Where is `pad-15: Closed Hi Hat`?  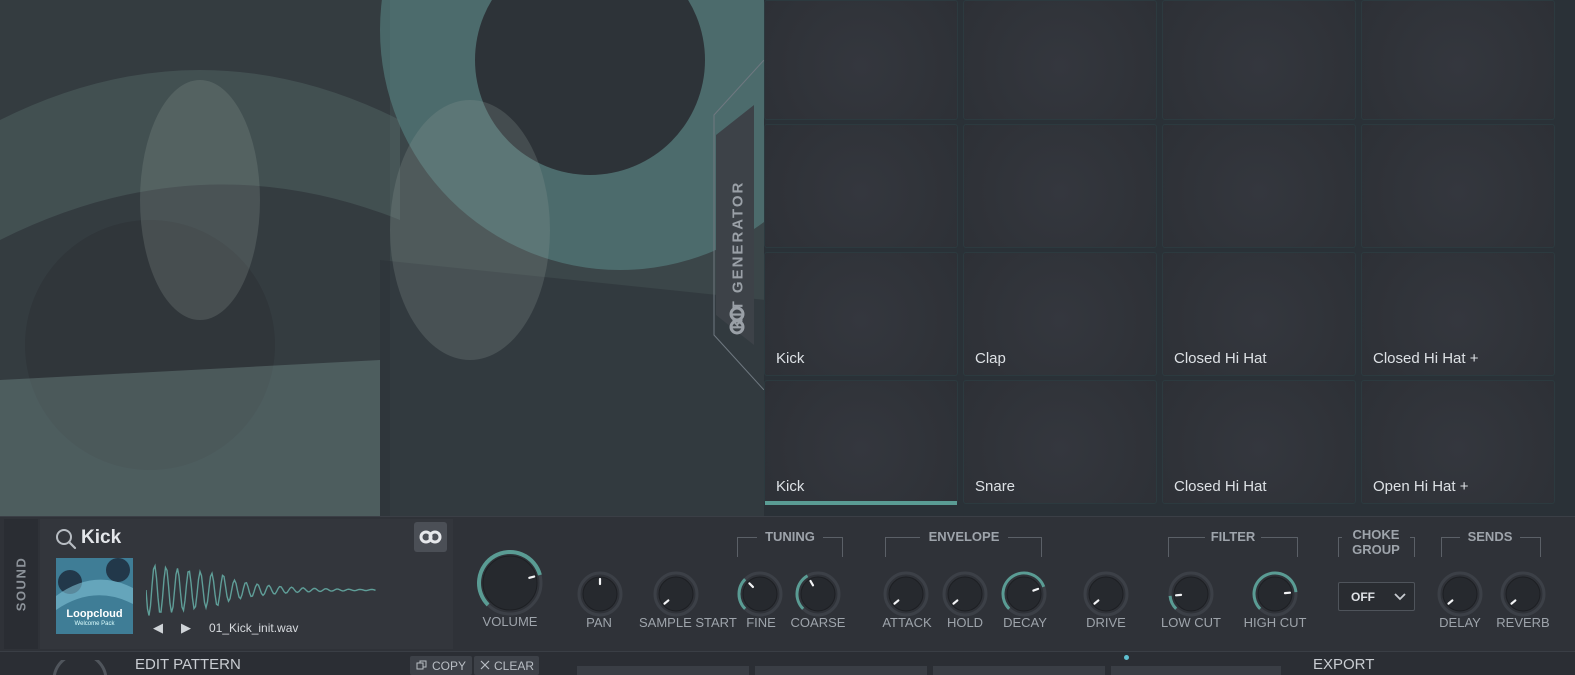
pad-15: Closed Hi Hat is located at coordinates (1259, 442).